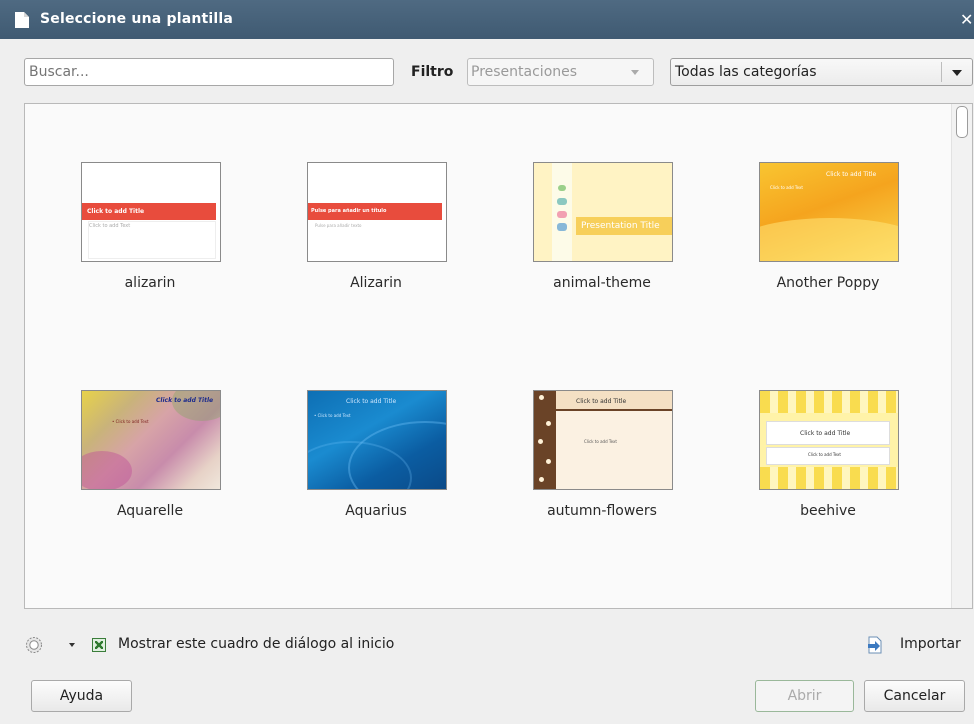  Describe the element at coordinates (209, 72) in the screenshot. I see `search-input` at that location.